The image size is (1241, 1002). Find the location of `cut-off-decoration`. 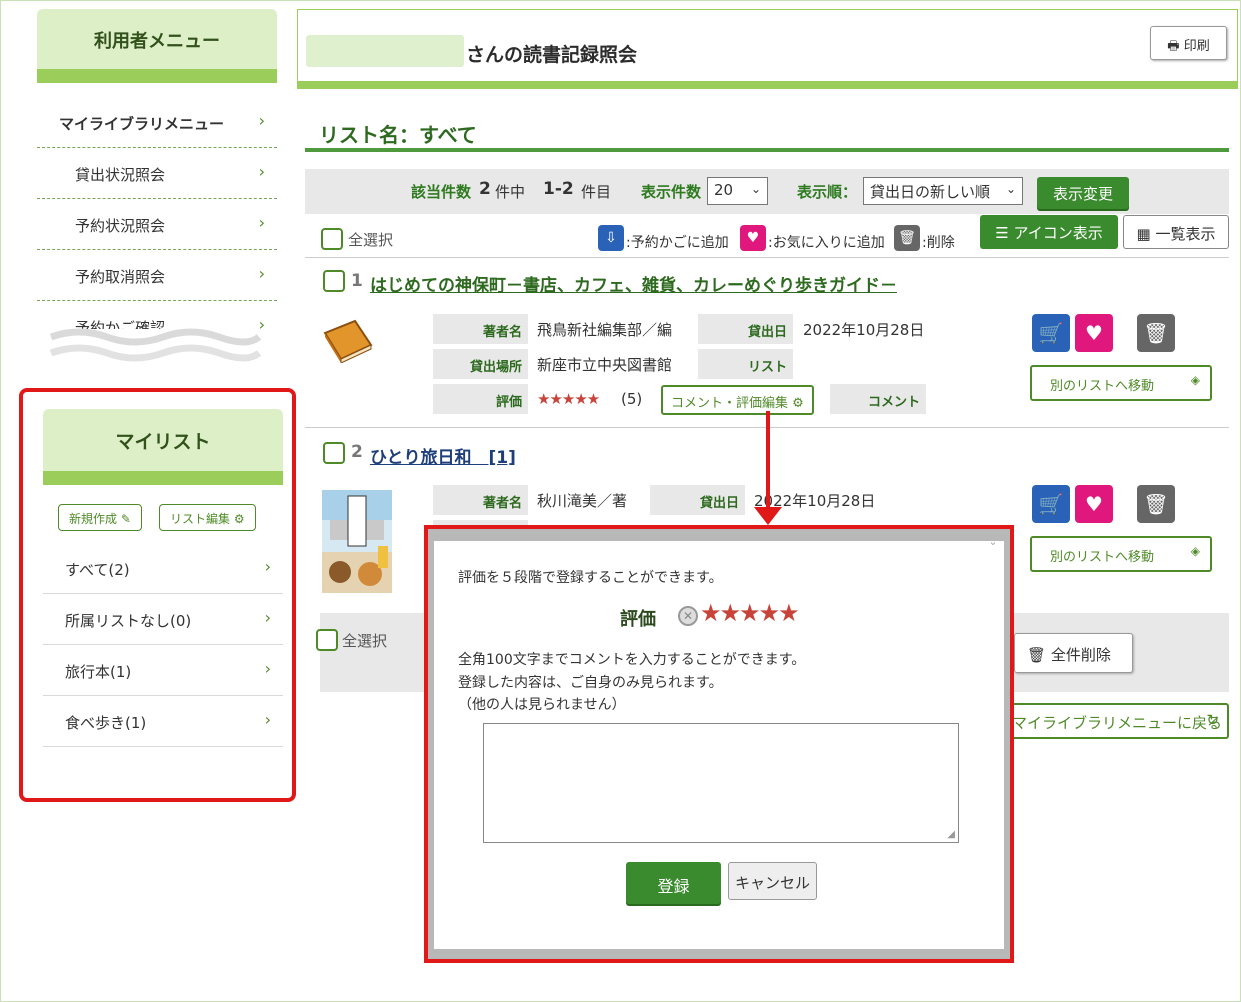

cut-off-decoration is located at coordinates (155, 345).